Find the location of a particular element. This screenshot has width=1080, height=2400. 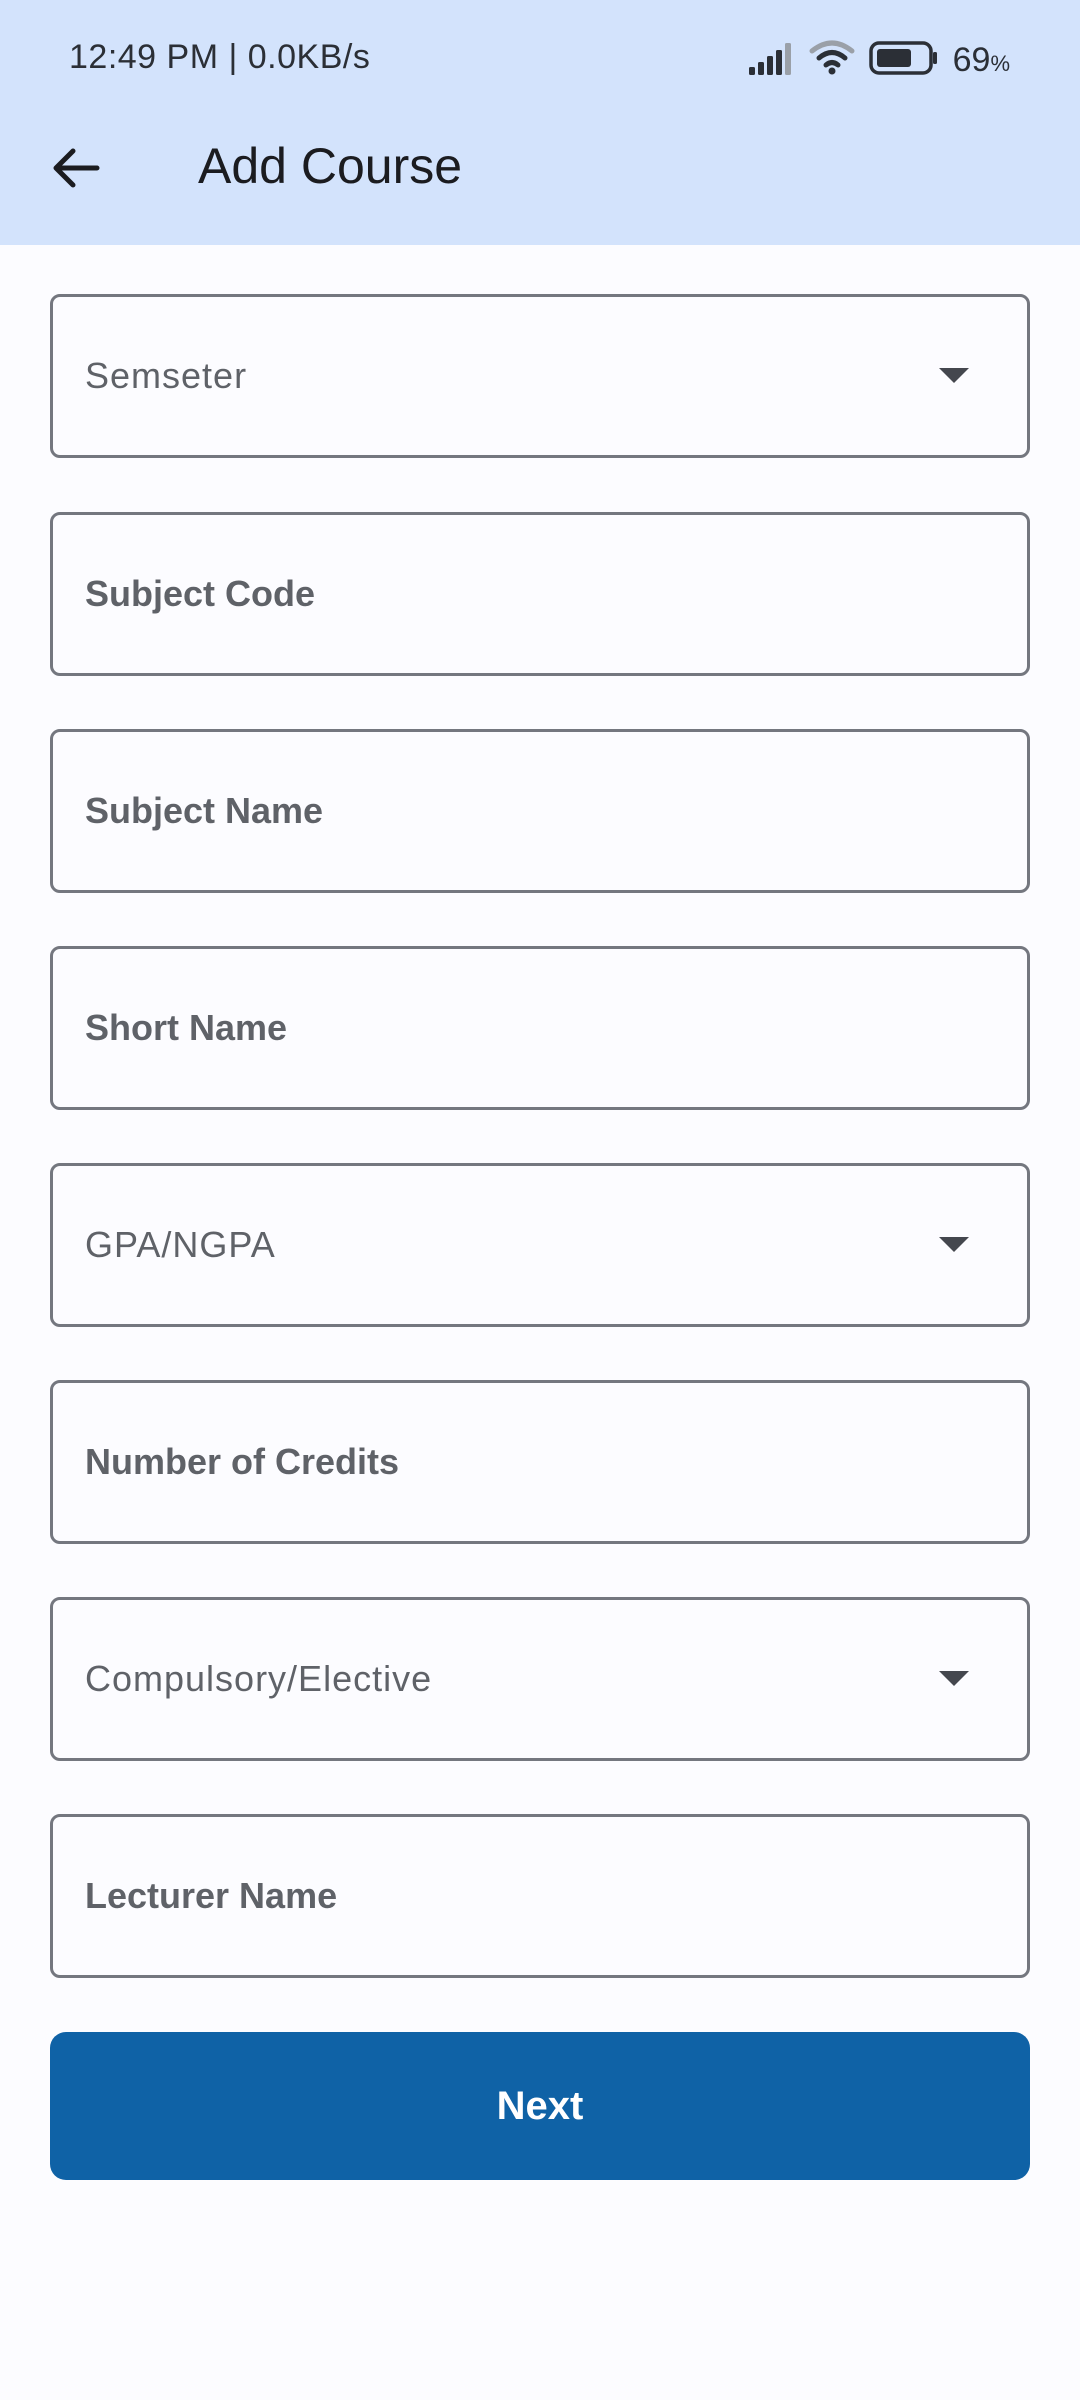

next-button: Next is located at coordinates (540, 2106).